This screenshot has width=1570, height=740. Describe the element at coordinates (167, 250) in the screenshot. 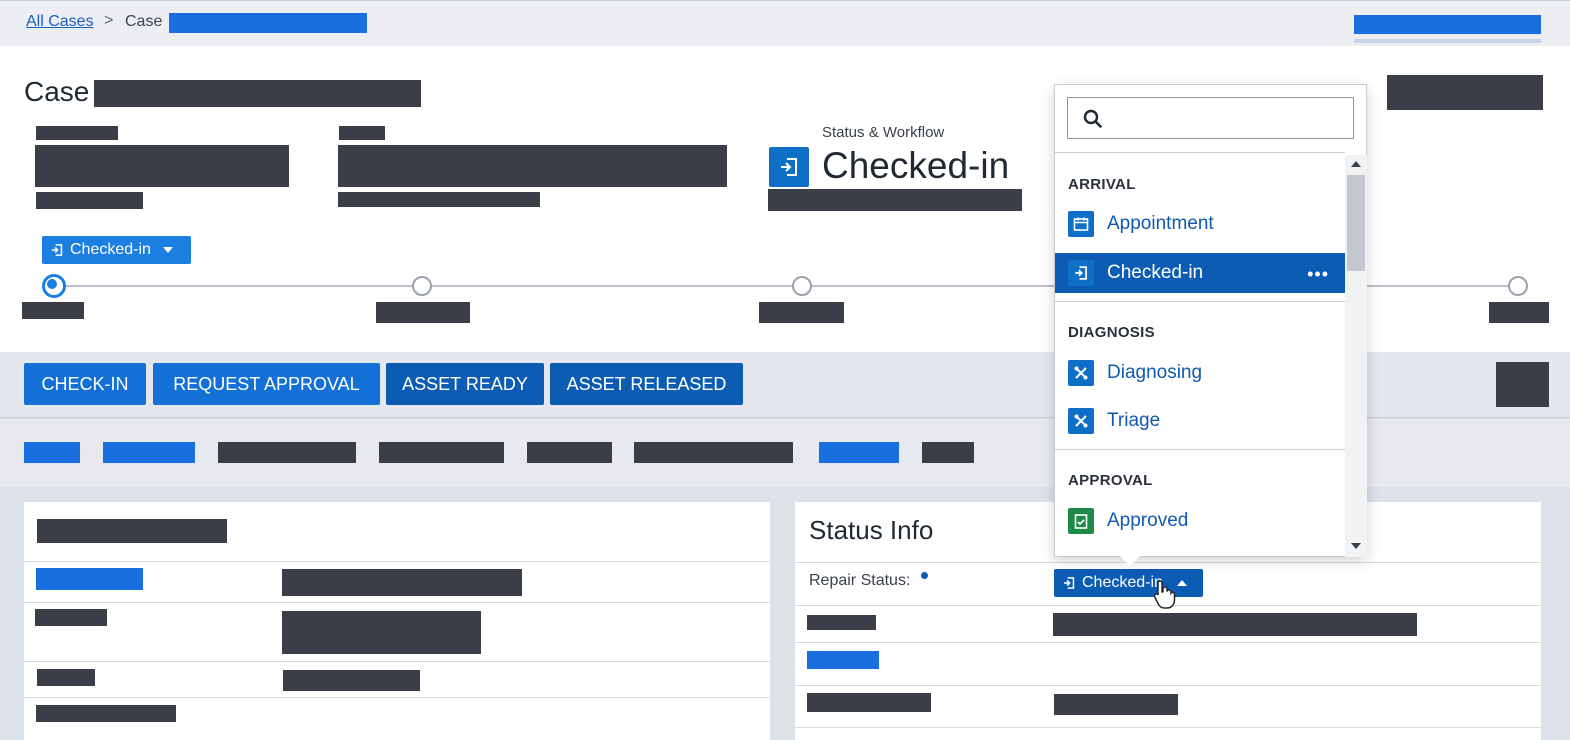

I see `chevron-down-icon` at that location.